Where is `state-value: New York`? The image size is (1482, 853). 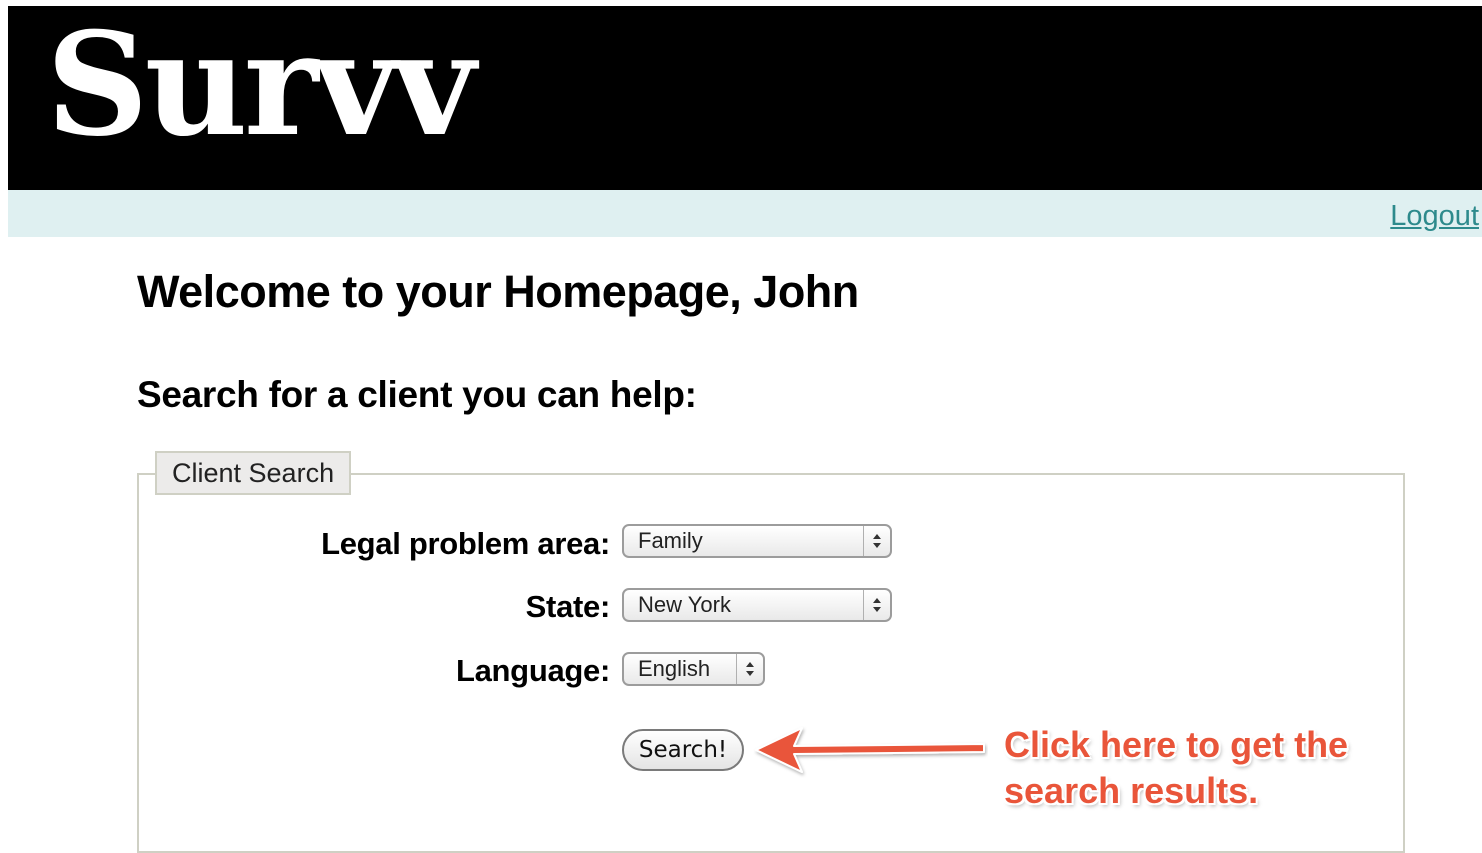 state-value: New York is located at coordinates (684, 604).